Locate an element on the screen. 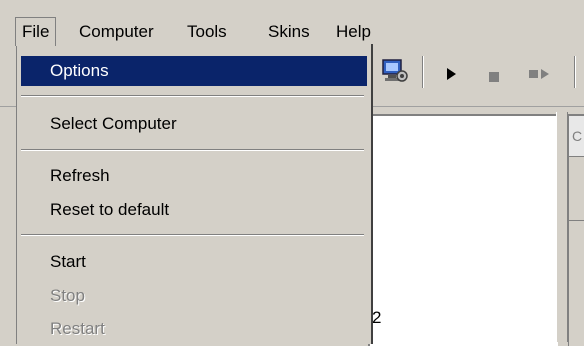 The width and height of the screenshot is (584, 346). content-text: 2 is located at coordinates (377, 317).